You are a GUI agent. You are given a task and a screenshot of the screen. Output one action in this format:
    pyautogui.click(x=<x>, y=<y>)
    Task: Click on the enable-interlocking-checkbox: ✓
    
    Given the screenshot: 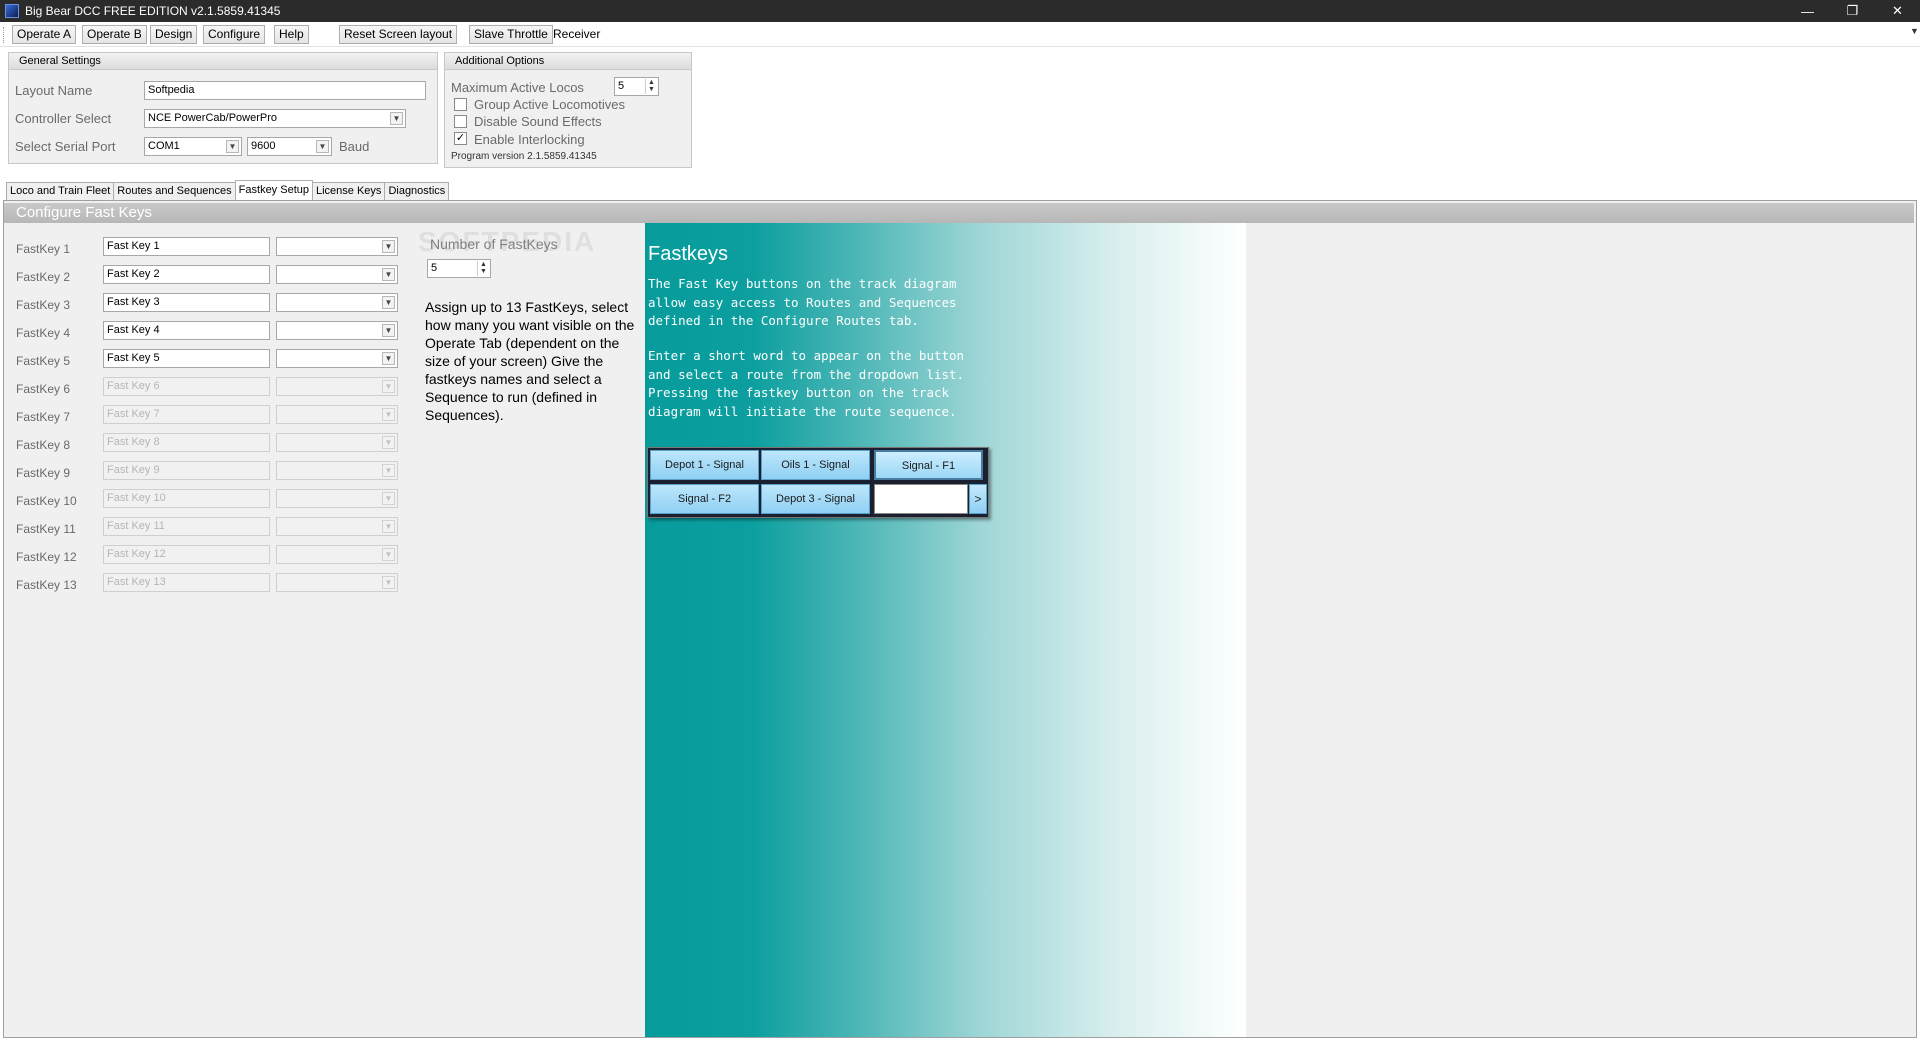 What is the action you would take?
    pyautogui.click(x=460, y=138)
    